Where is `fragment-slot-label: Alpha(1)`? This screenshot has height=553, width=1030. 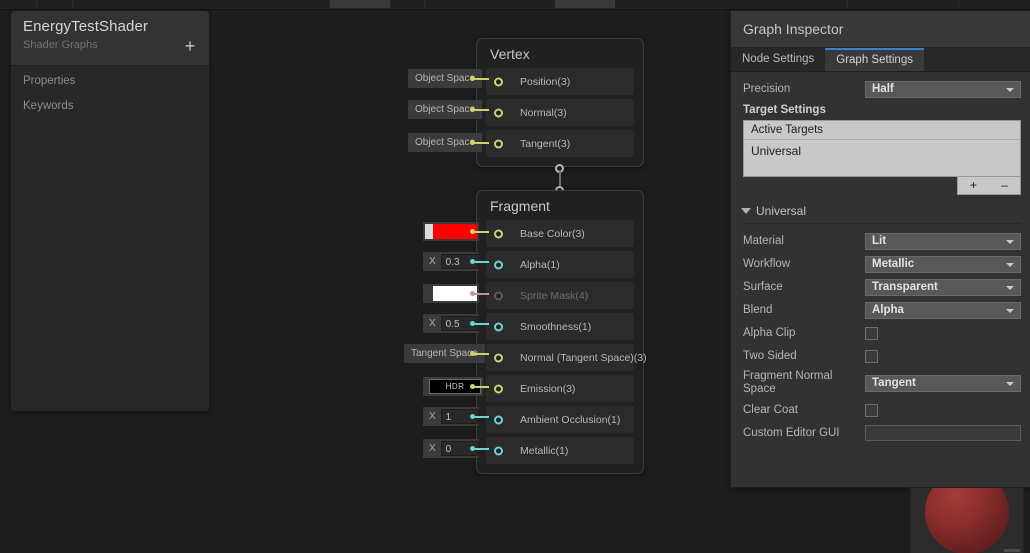
fragment-slot-label: Alpha(1) is located at coordinates (540, 264).